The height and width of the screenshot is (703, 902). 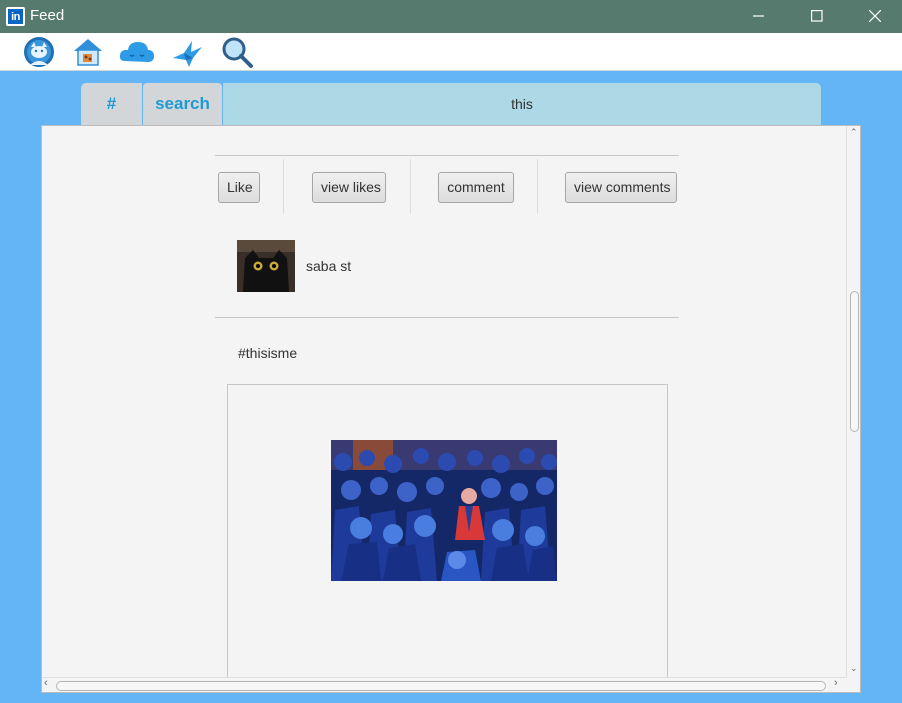 What do you see at coordinates (267, 353) in the screenshot?
I see `post-hashtag: #thisisme` at bounding box center [267, 353].